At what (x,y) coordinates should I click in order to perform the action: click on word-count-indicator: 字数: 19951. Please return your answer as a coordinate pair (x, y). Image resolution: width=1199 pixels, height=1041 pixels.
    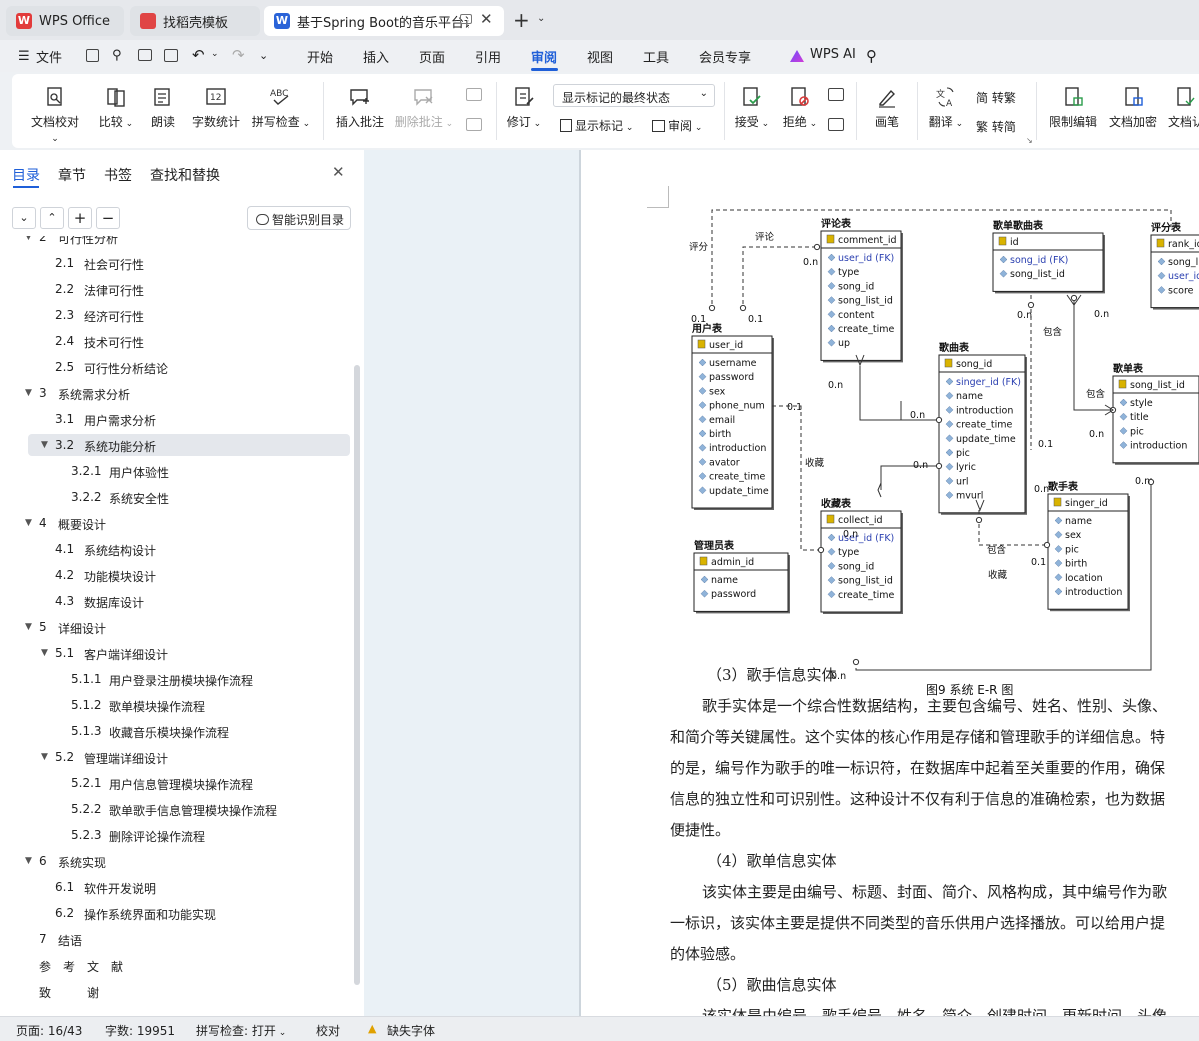
    Looking at the image, I should click on (140, 1030).